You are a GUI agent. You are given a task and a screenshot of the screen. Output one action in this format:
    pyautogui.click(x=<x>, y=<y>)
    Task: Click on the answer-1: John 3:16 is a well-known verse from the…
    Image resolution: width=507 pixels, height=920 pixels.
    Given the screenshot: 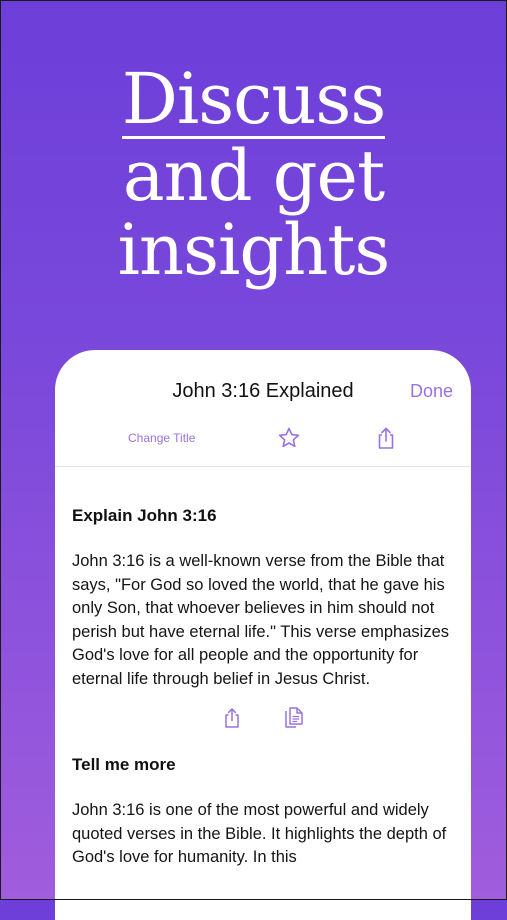 What is the action you would take?
    pyautogui.click(x=260, y=620)
    